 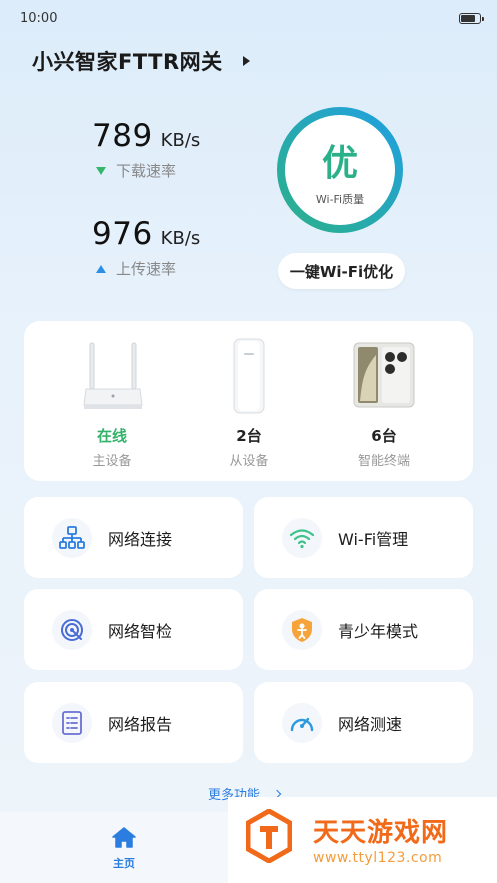 What do you see at coordinates (140, 539) in the screenshot?
I see `network-connection-label: 网络连接` at bounding box center [140, 539].